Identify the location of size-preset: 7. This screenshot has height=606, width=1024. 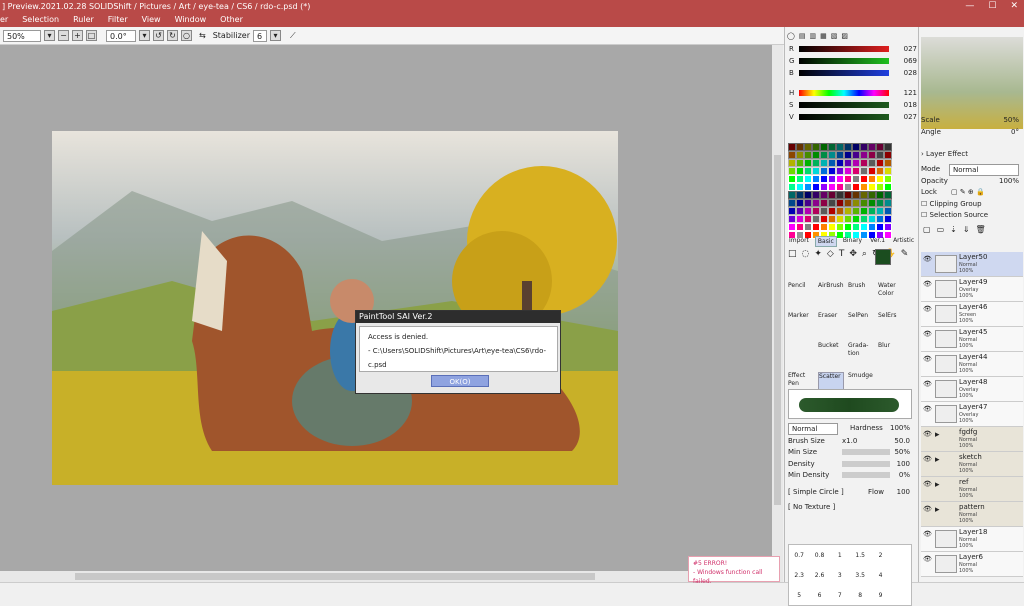
(840, 595).